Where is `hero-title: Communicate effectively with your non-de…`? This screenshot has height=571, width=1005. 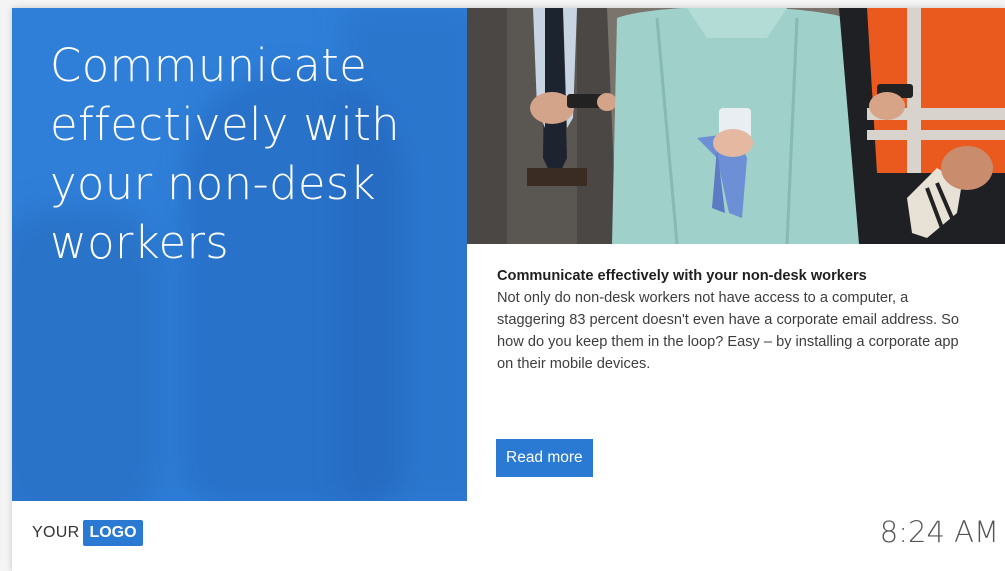
hero-title: Communicate effectively with your non-de… is located at coordinates (225, 154).